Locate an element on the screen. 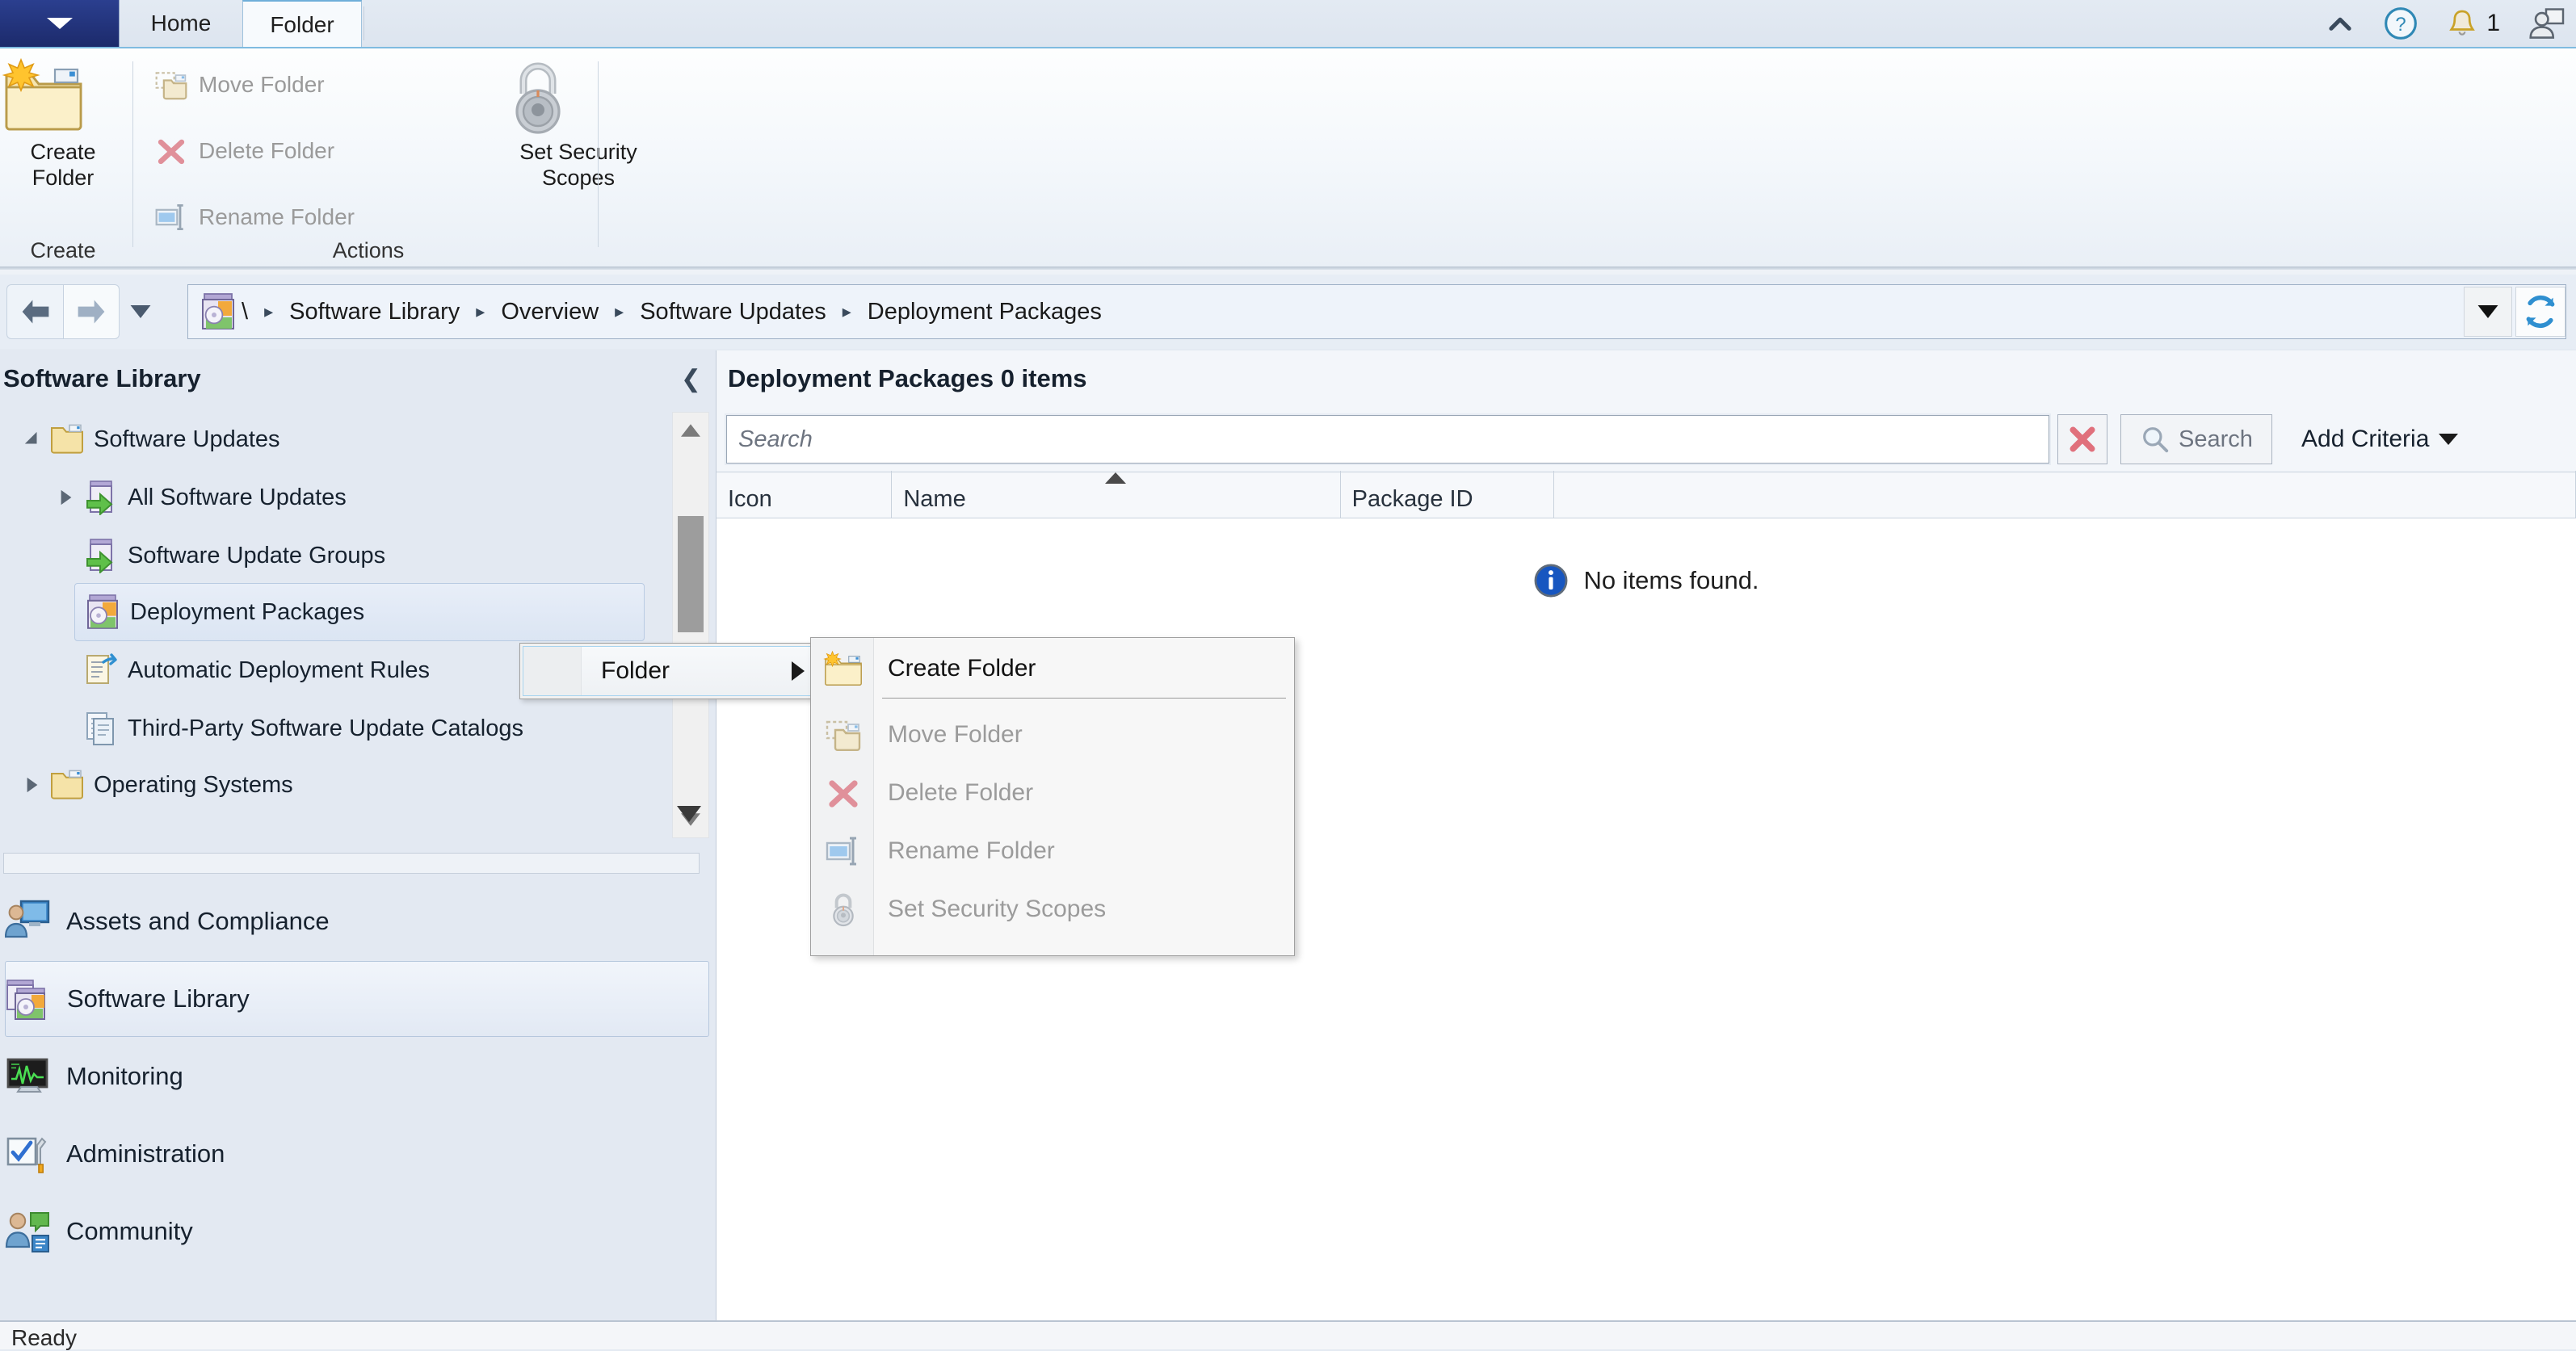 This screenshot has height=1351, width=2576. tree-vertical-scrollbar is located at coordinates (690, 625).